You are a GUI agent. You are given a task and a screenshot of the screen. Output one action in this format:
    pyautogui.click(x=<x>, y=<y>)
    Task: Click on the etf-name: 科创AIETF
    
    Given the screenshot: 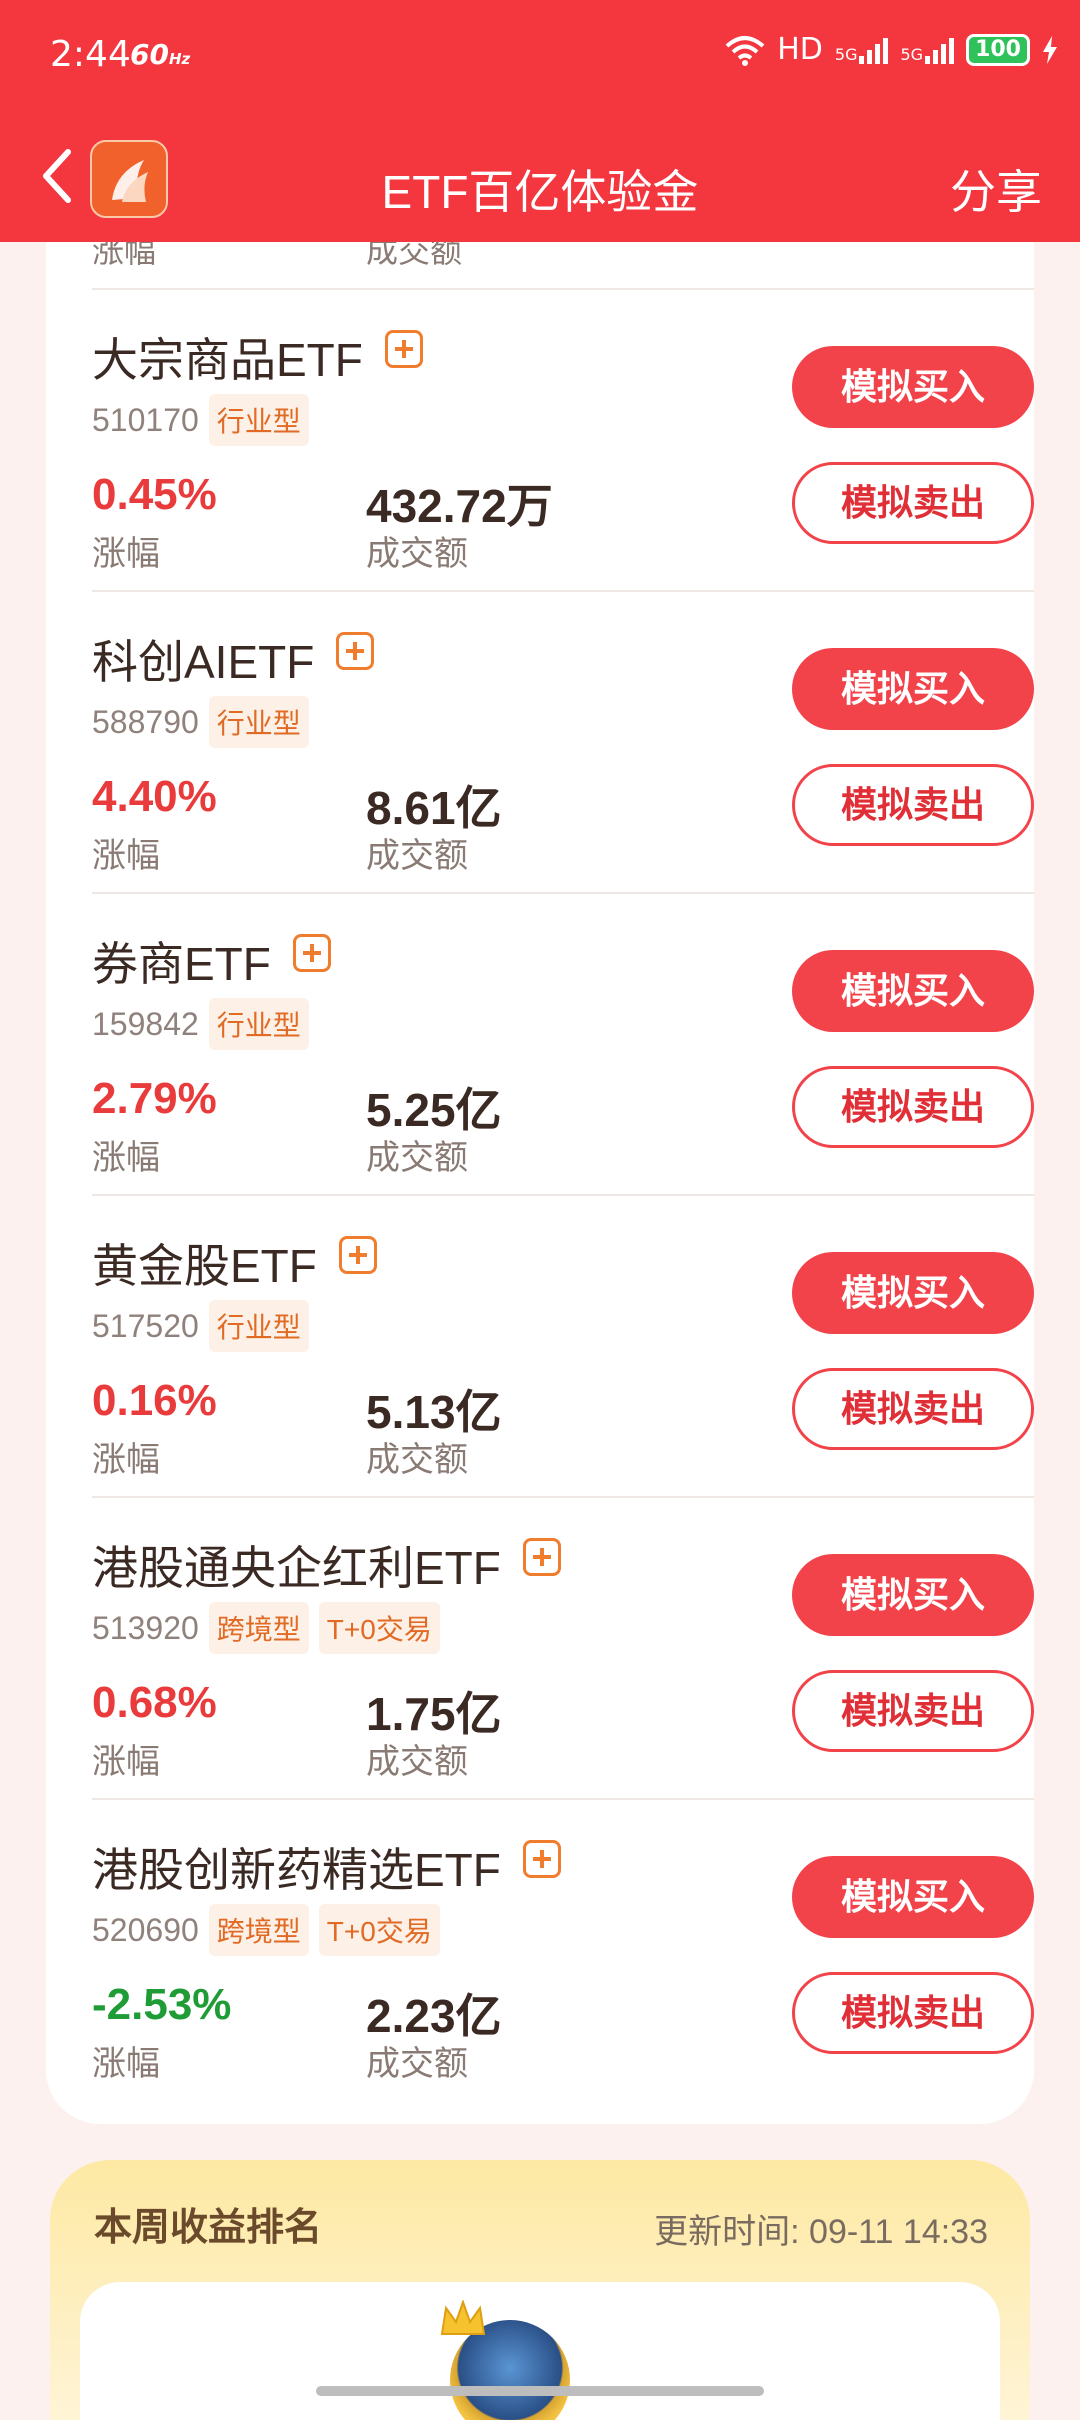 What is the action you would take?
    pyautogui.click(x=233, y=659)
    